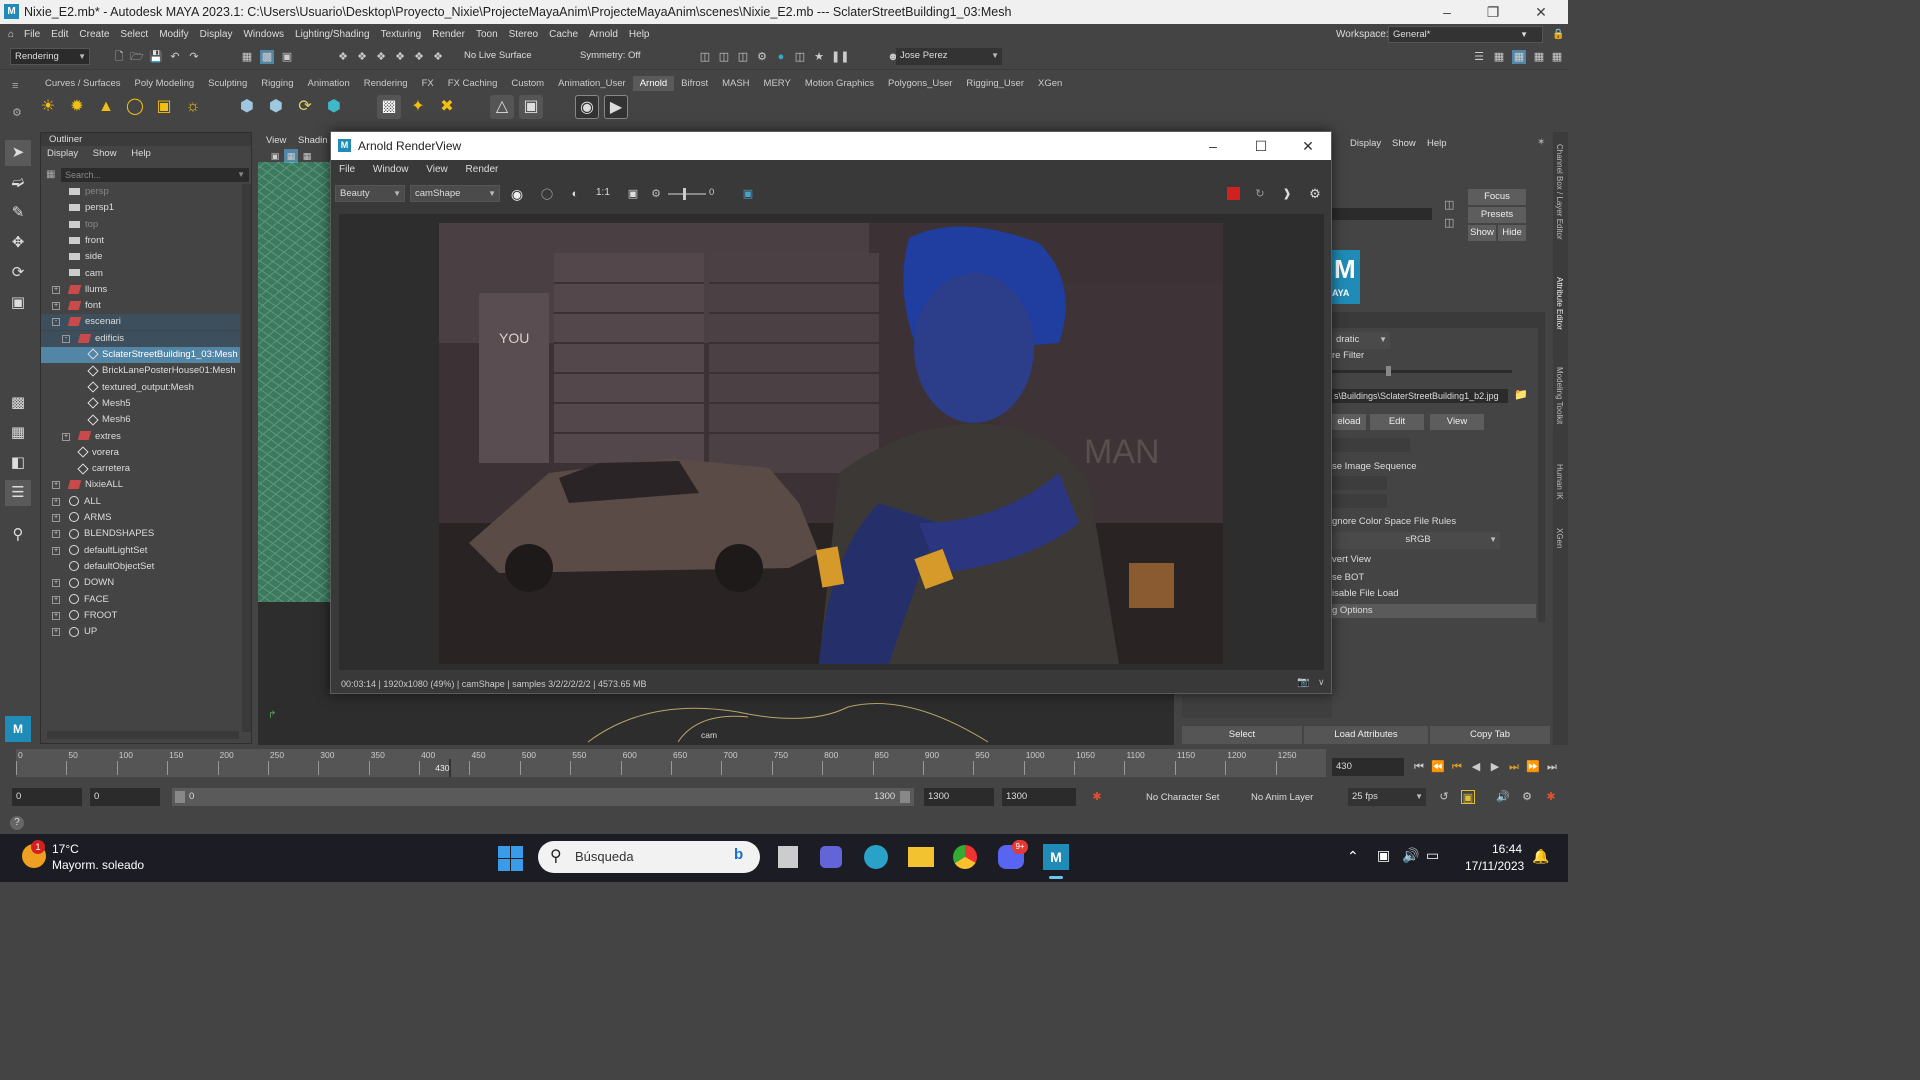 The width and height of the screenshot is (1920, 1080). What do you see at coordinates (781, 57) in the screenshot?
I see `hypershade-icon: ●` at bounding box center [781, 57].